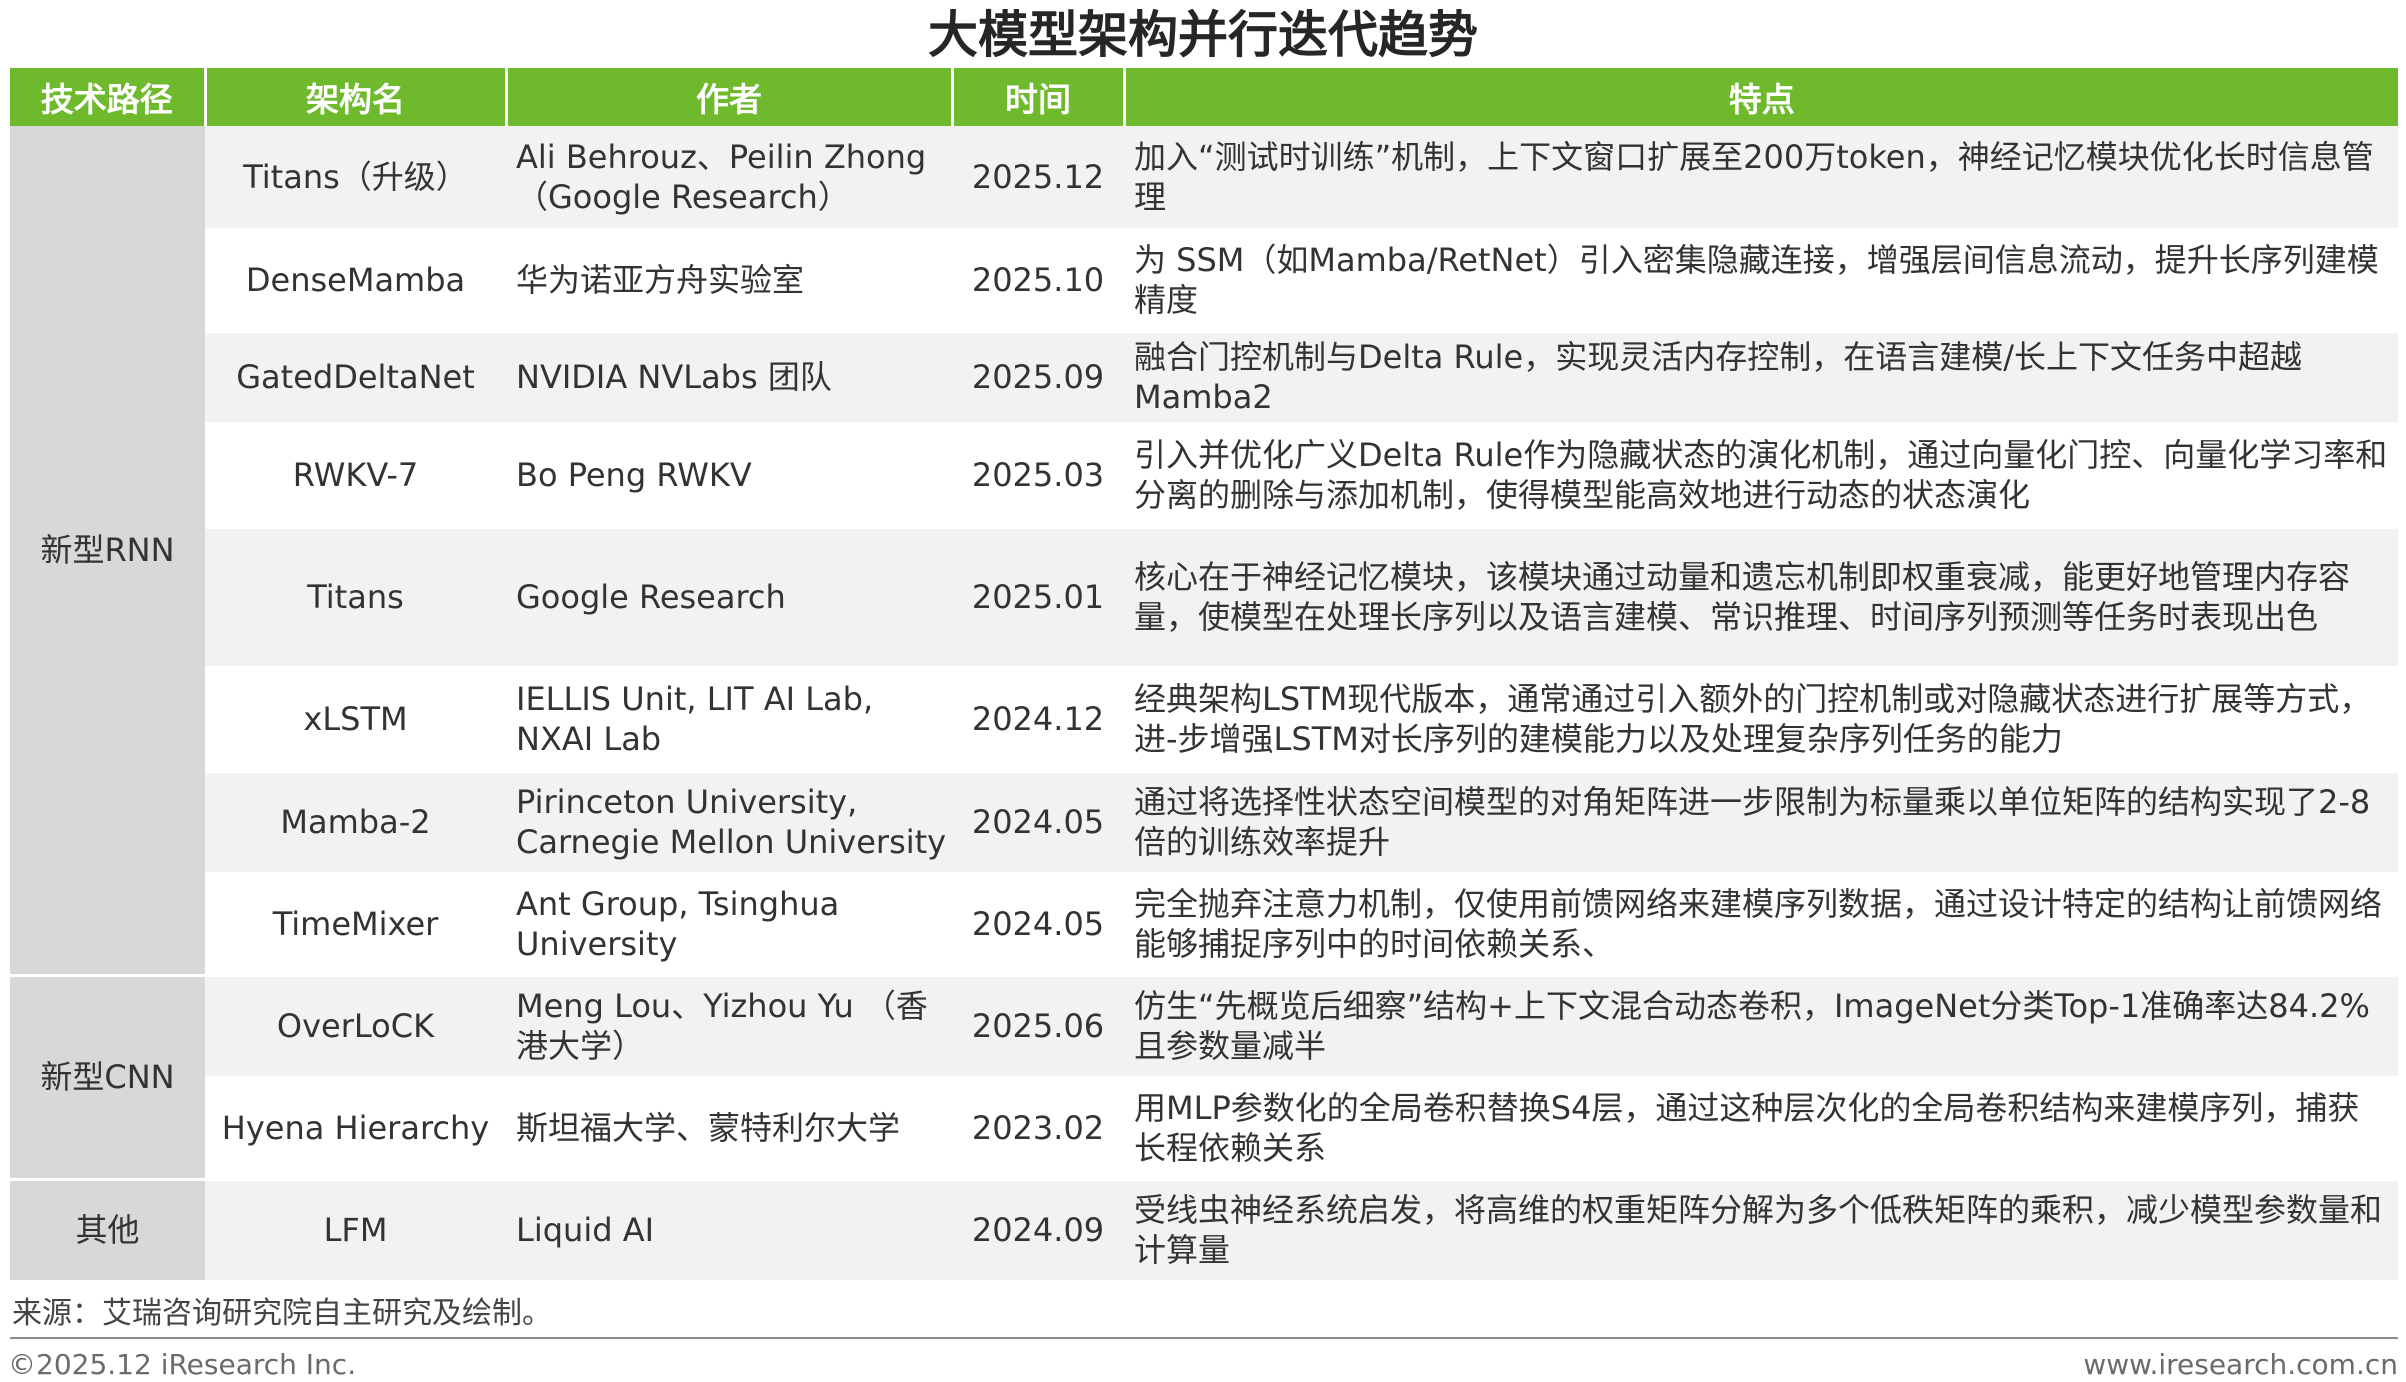 Image resolution: width=2406 pixels, height=1382 pixels. Describe the element at coordinates (1203, 35) in the screenshot. I see `page-title: 大模型架构并行迭代趋势` at that location.